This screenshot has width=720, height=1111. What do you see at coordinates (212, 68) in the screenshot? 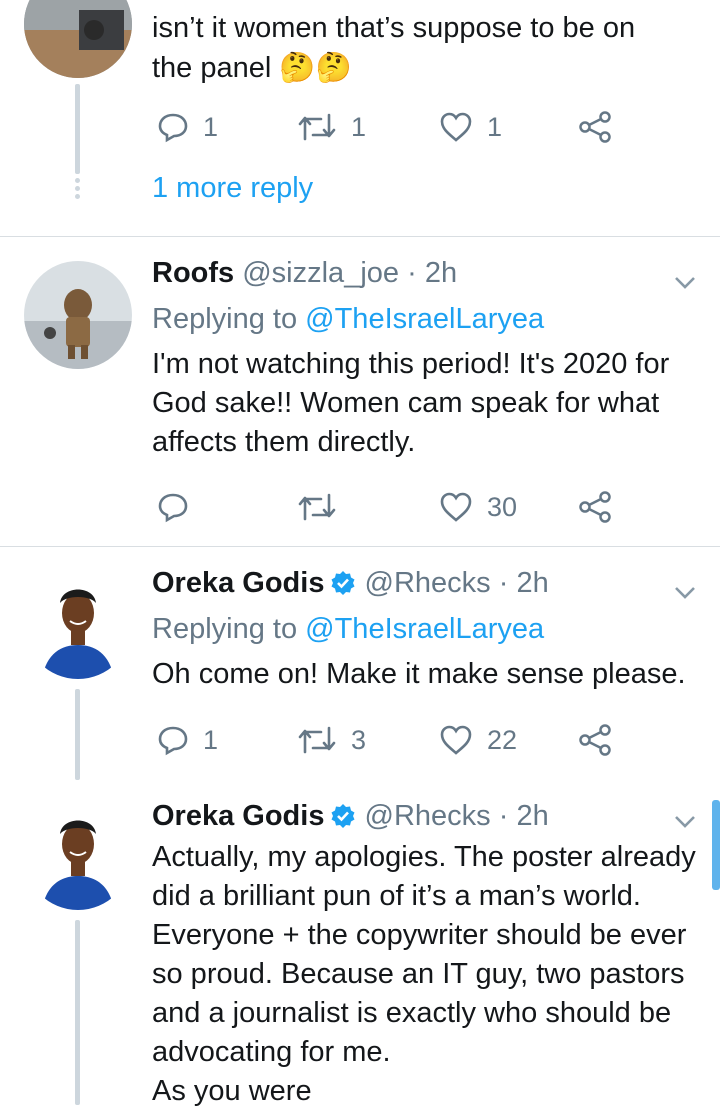
I see `tweet-text-line2: the panel` at bounding box center [212, 68].